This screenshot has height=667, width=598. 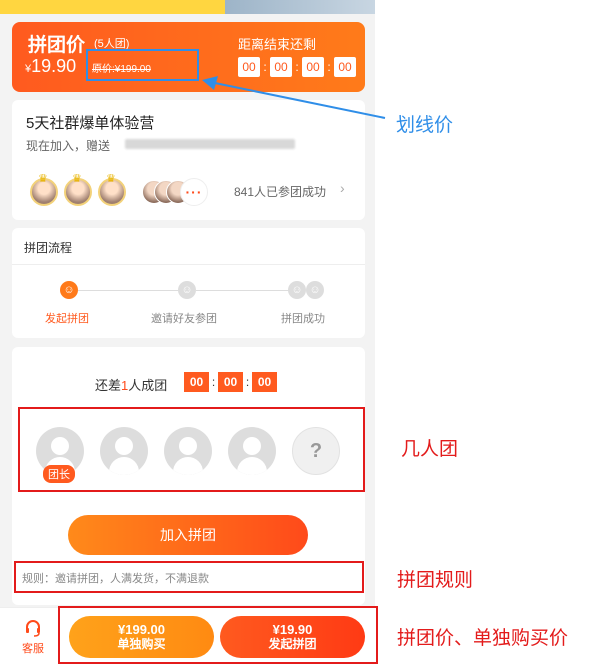 What do you see at coordinates (68, 146) in the screenshot?
I see `gift-text: 现在加入，赠送` at bounding box center [68, 146].